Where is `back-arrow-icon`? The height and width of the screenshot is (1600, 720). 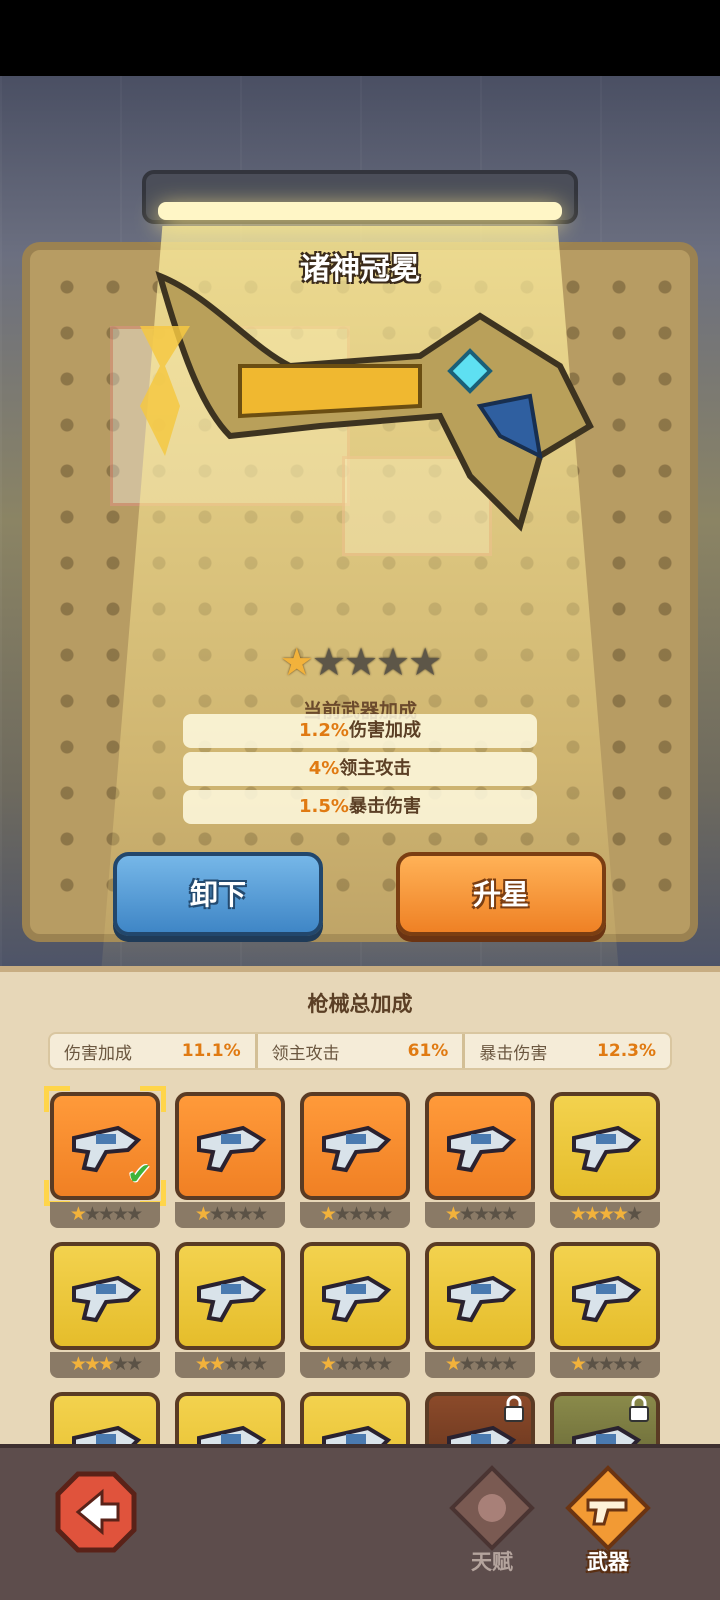
back-arrow-icon is located at coordinates (96, 1512).